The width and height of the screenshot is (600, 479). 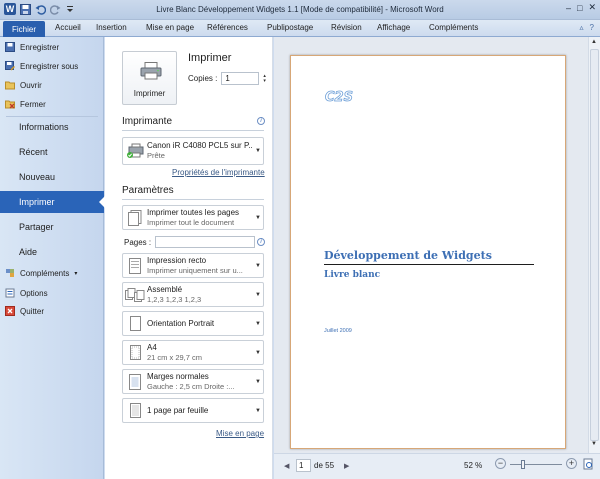 I want to click on setting-line2: 21 cm x 29,7 cm, so click(x=175, y=357).